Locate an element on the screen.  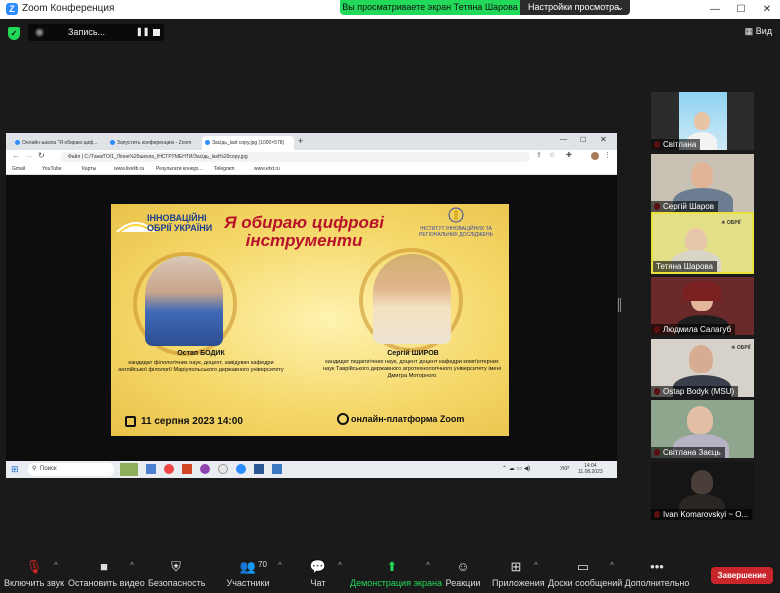
star-icon: ☆ is located at coordinates (552, 155).